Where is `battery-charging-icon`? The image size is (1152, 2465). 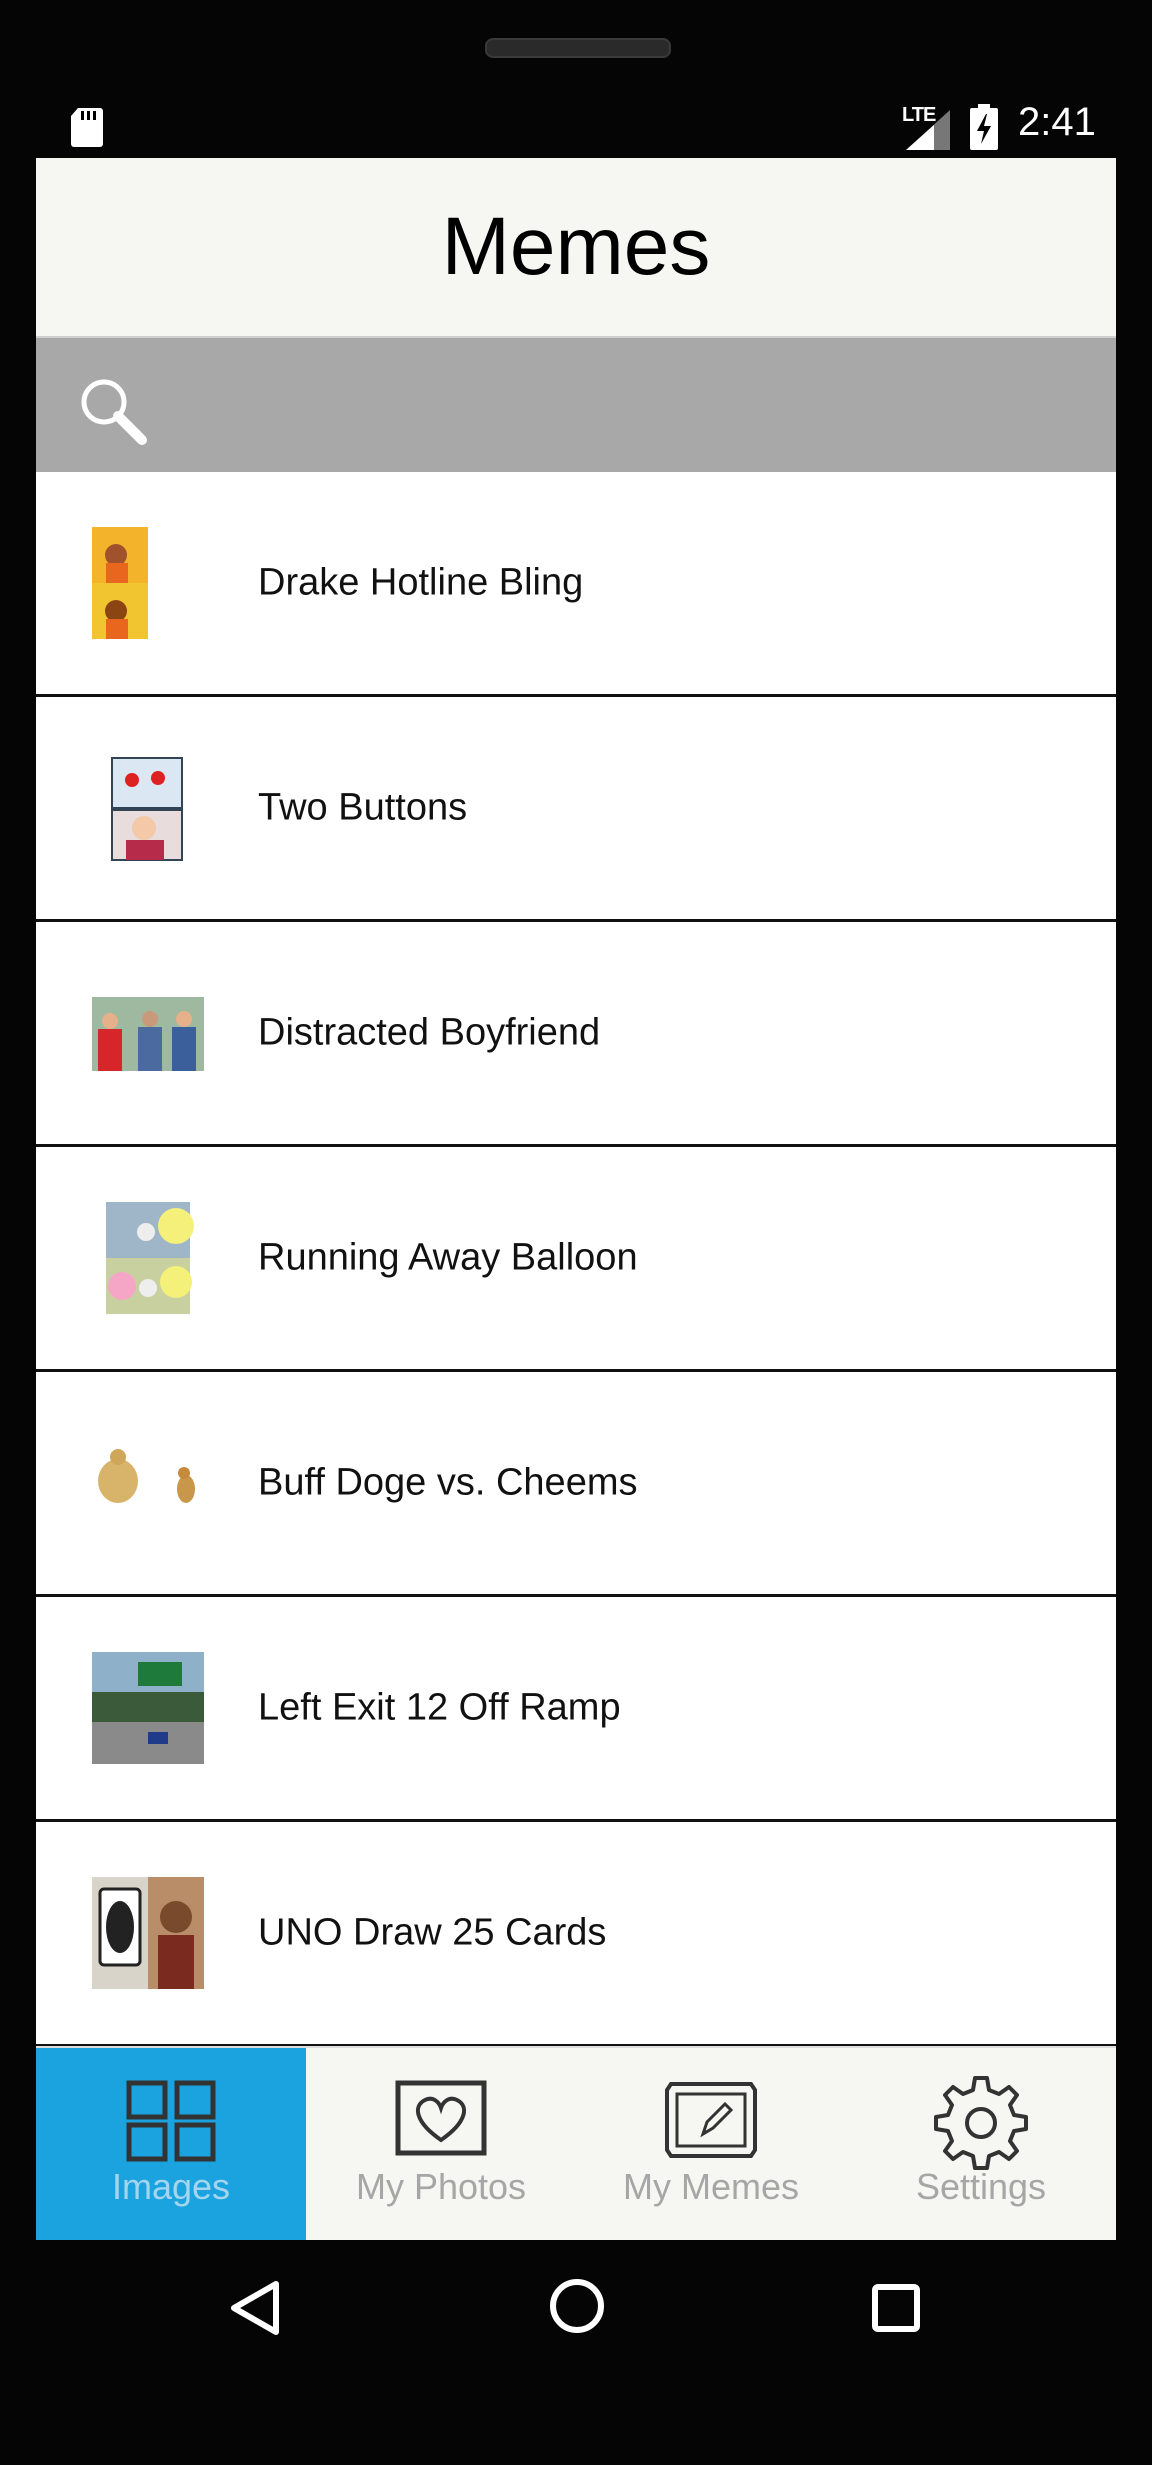 battery-charging-icon is located at coordinates (984, 127).